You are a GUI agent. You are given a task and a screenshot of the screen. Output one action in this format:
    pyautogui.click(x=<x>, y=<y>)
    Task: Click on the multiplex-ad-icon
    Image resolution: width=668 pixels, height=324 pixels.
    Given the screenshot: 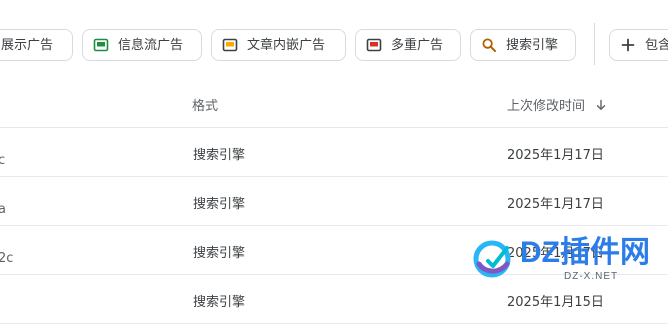 What is the action you would take?
    pyautogui.click(x=374, y=45)
    